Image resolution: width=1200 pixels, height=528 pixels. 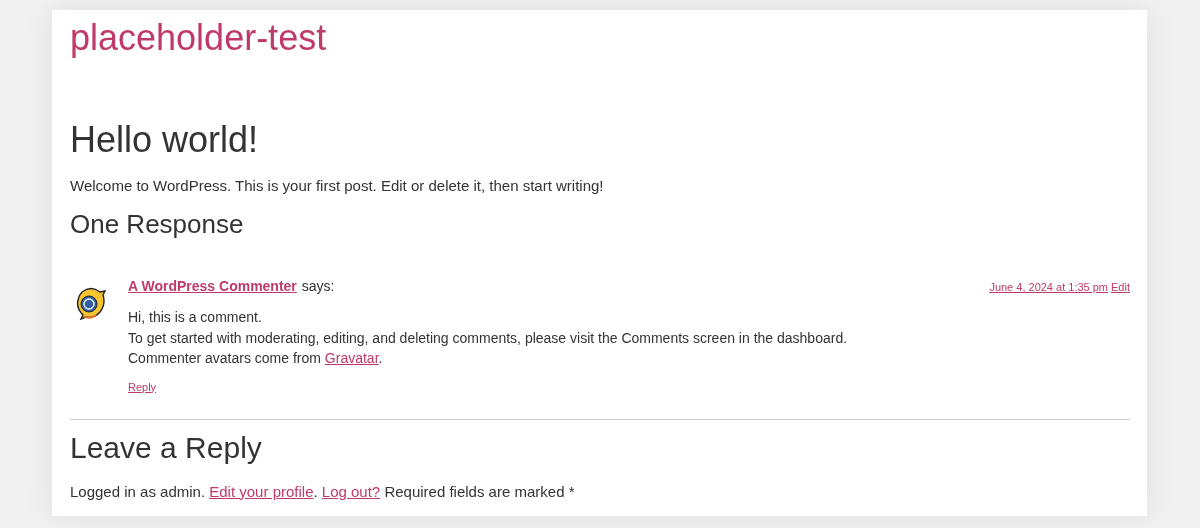 I want to click on comment-text: Hi, this is a comment., so click(x=195, y=317).